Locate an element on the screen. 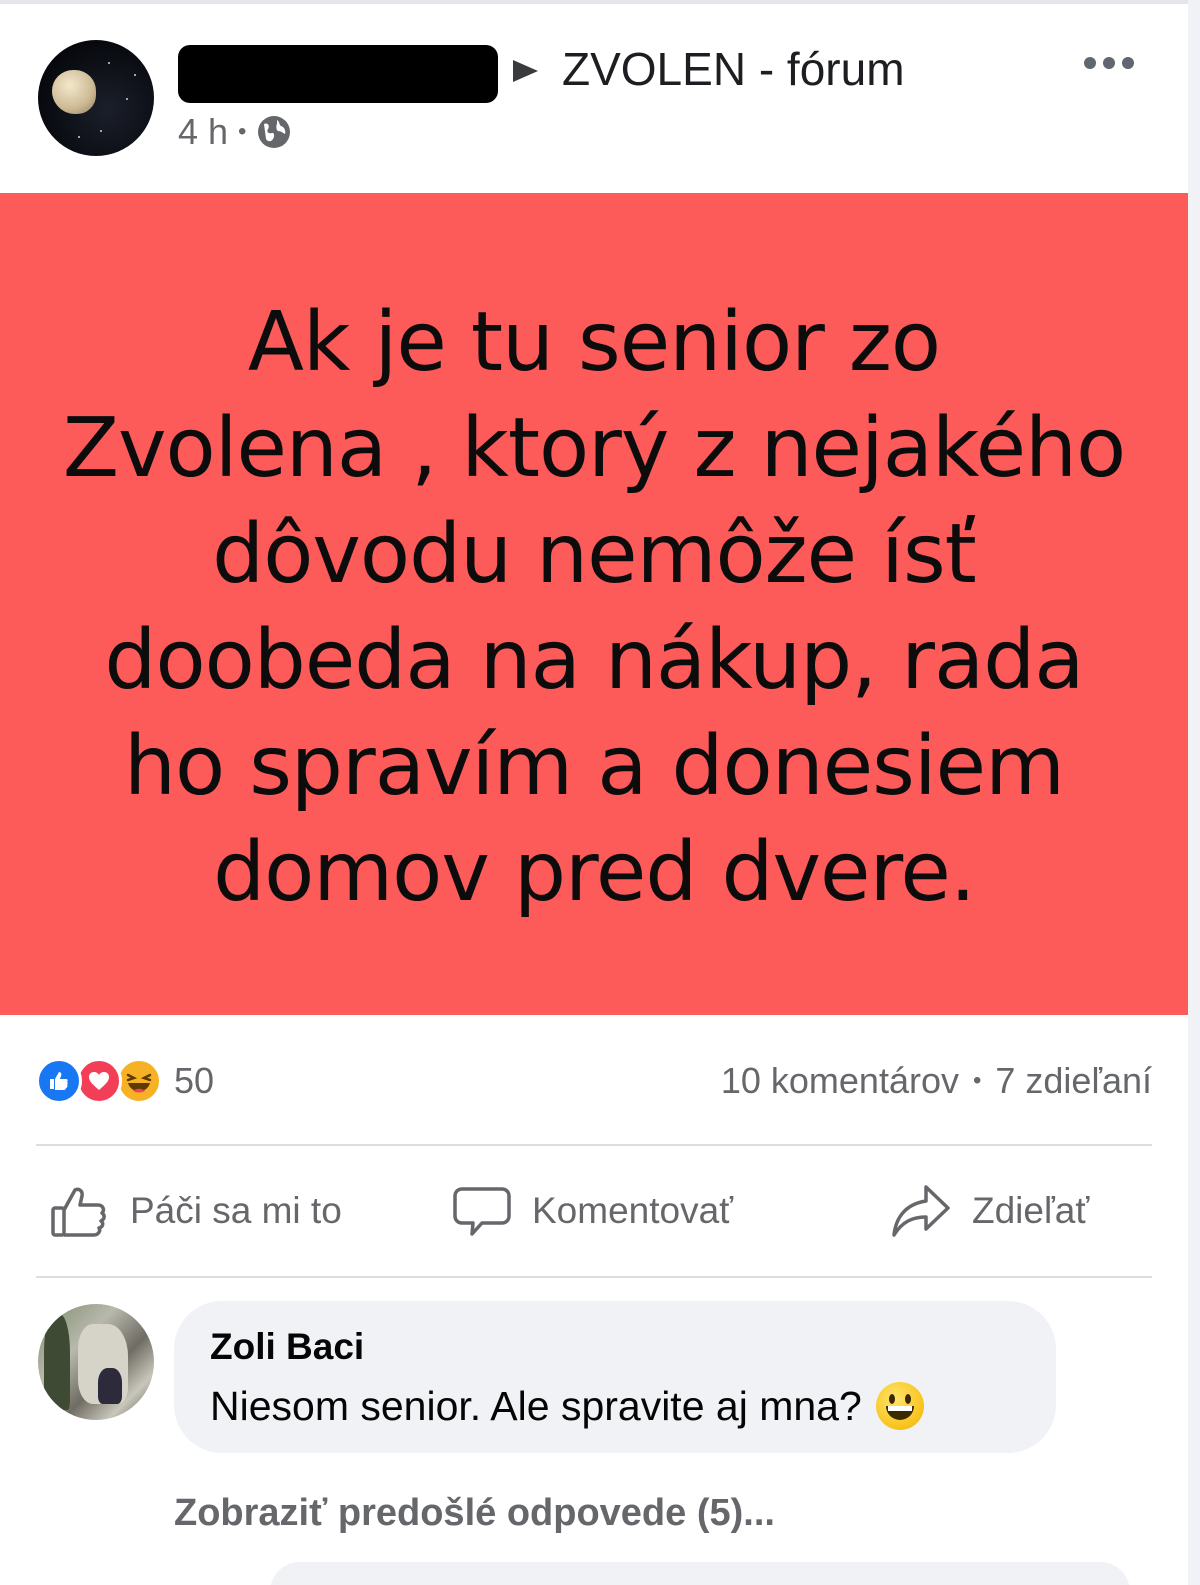 Image resolution: width=1200 pixels, height=1585 pixels. tree-shape is located at coordinates (57, 1362).